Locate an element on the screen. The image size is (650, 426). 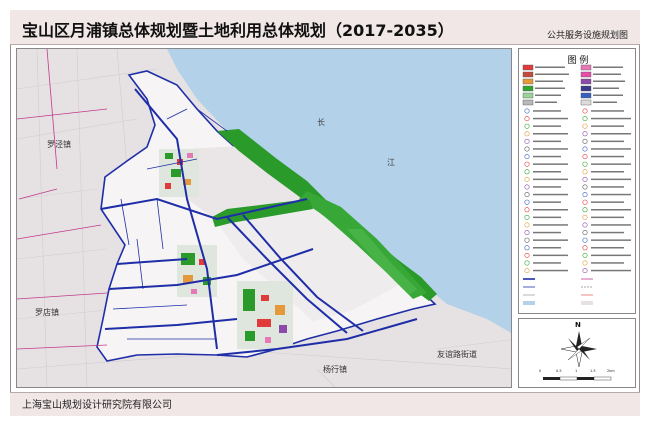
legend-symbol-rows is located at coordinates (577, 191).